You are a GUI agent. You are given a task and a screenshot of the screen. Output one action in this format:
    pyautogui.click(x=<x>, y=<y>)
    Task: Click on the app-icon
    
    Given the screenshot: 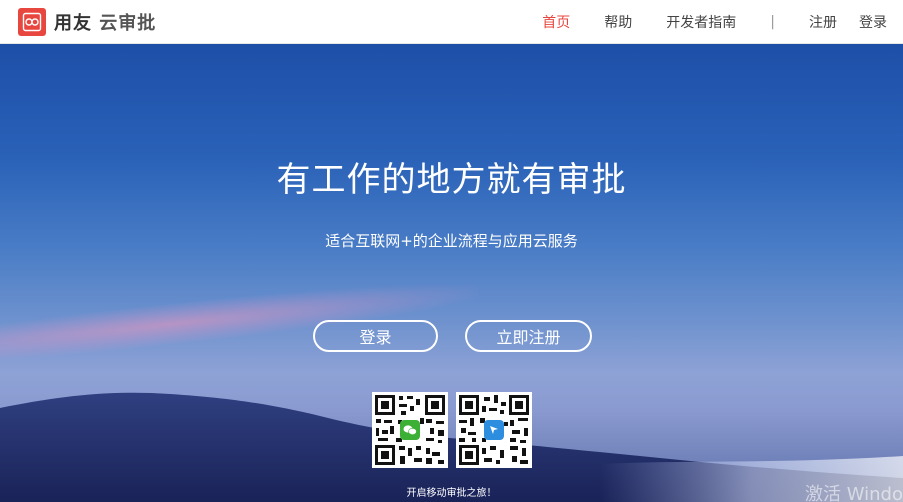 What is the action you would take?
    pyautogui.click(x=494, y=430)
    